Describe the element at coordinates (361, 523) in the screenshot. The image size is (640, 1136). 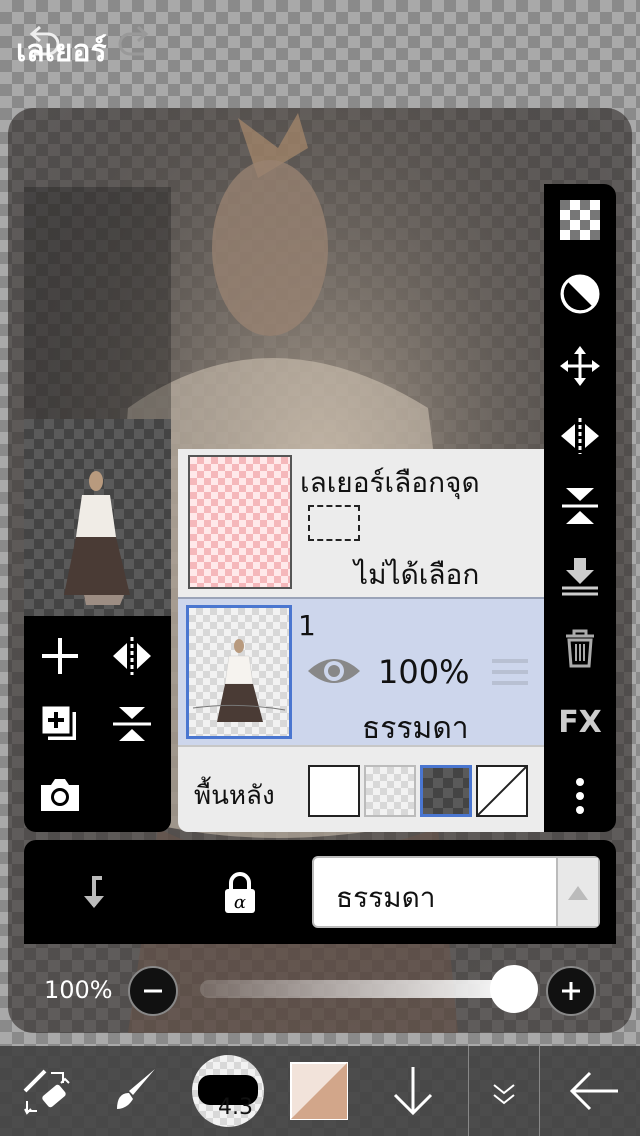
I see `selection-layer-row: เลเยอร์เลือกจุด ไม่ได้เลือก` at that location.